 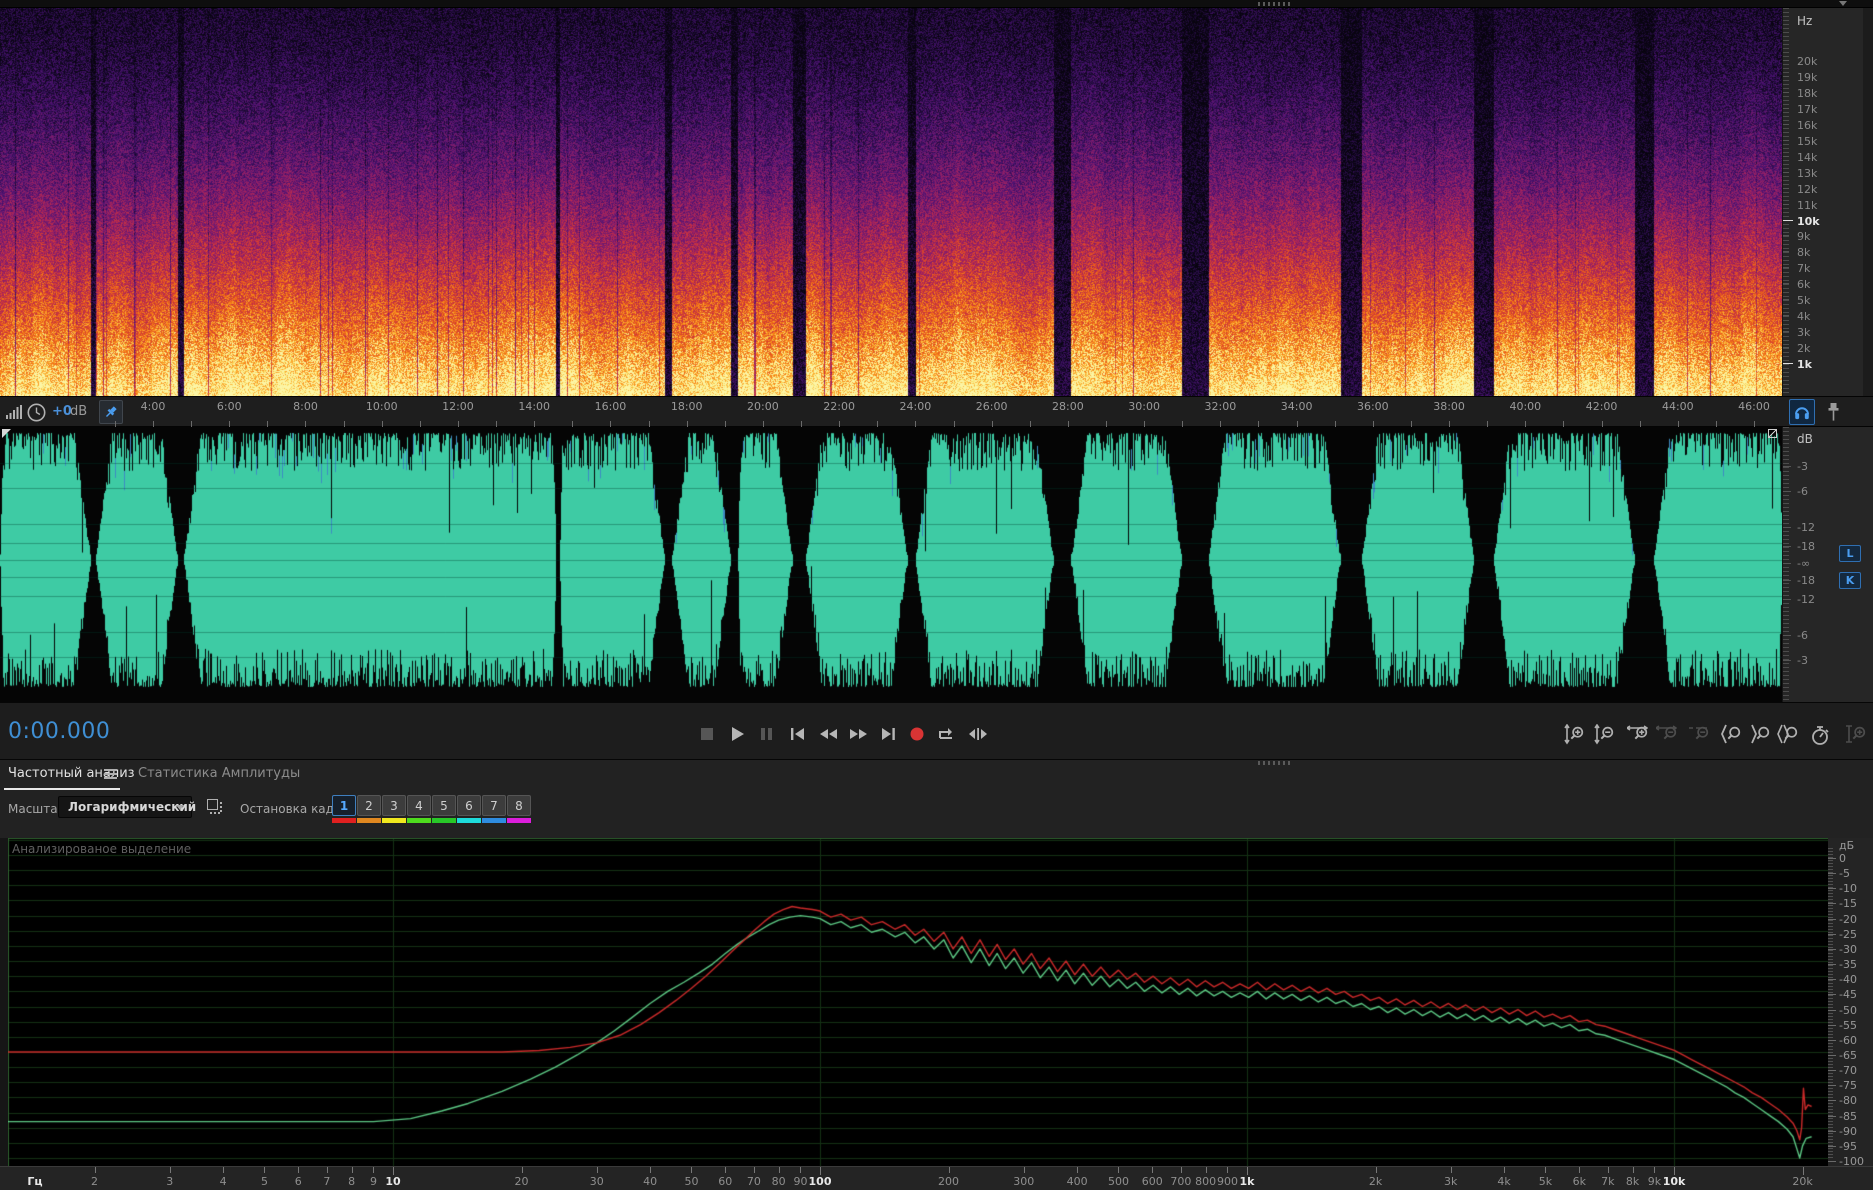 I want to click on record-button, so click(x=917, y=734).